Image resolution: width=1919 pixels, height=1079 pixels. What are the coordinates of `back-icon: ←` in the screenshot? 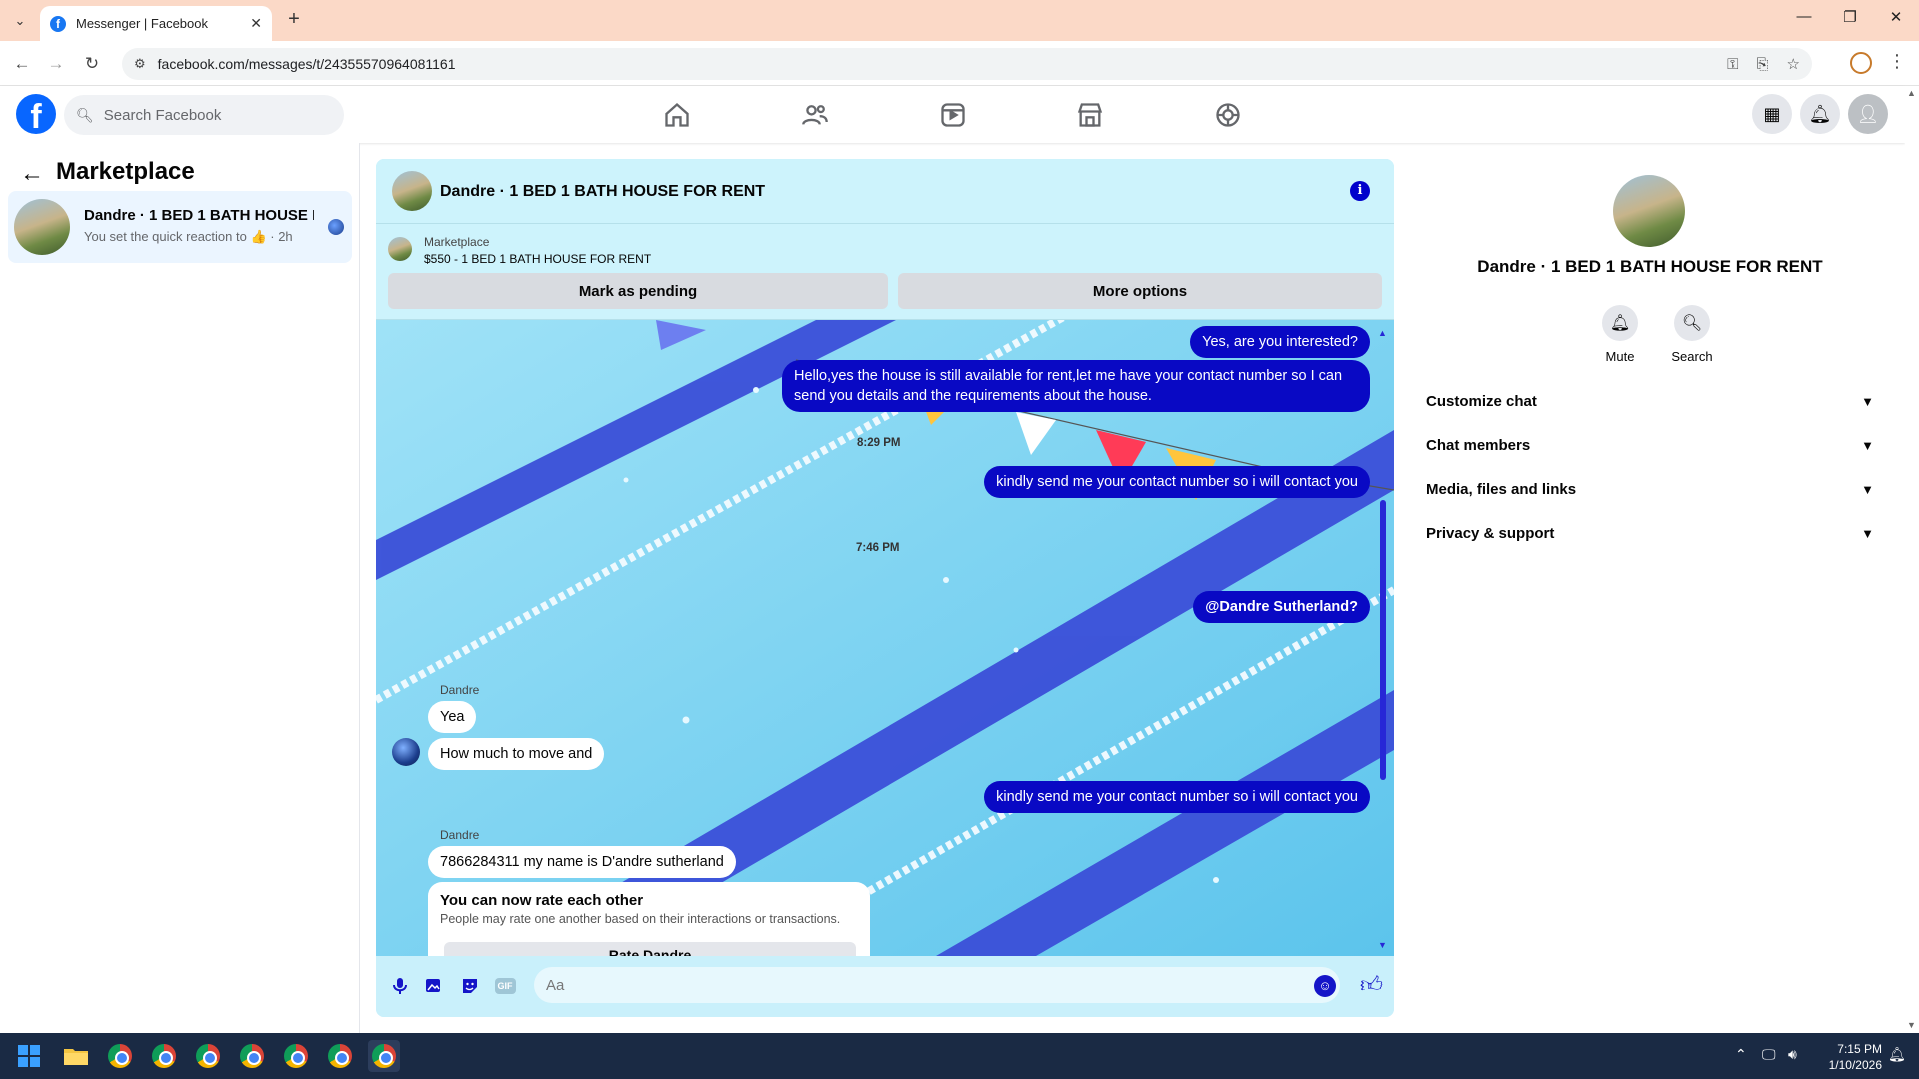 It's located at (22, 64).